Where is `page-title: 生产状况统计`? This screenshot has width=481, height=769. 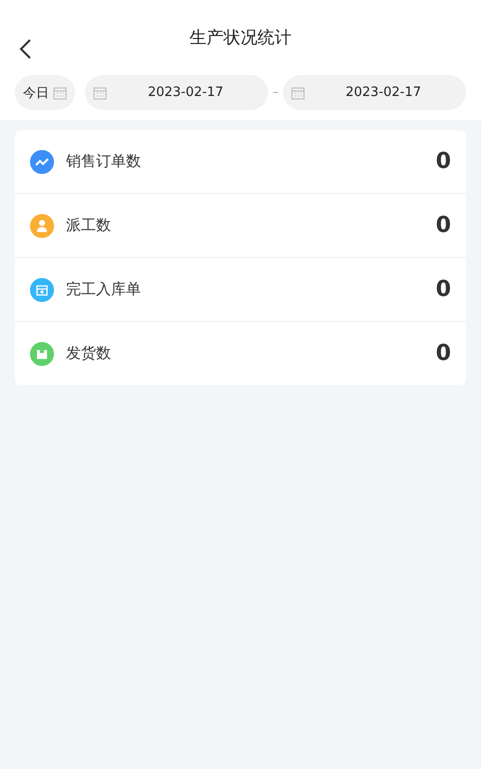
page-title: 生产状况统计 is located at coordinates (241, 38).